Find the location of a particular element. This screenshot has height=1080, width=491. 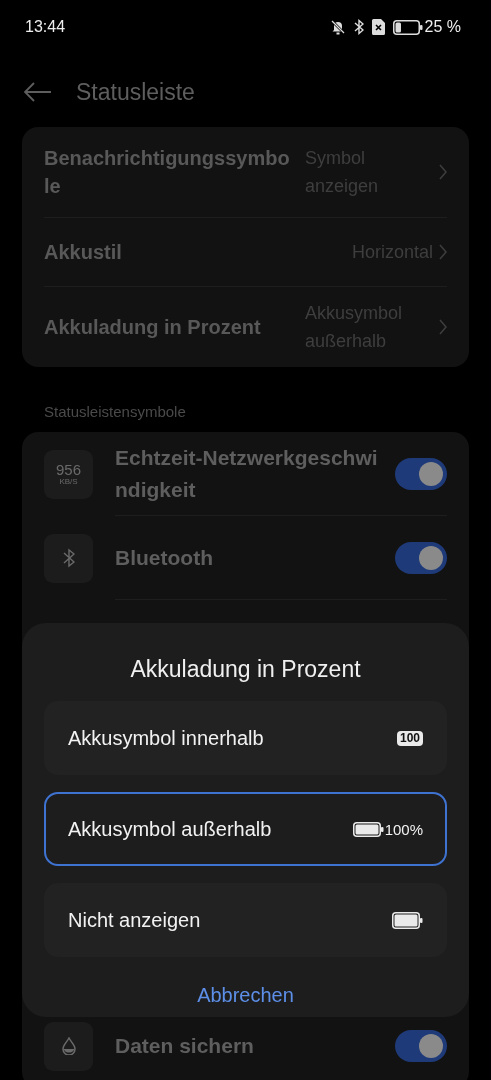

battery-percent: 25 % is located at coordinates (442, 27).